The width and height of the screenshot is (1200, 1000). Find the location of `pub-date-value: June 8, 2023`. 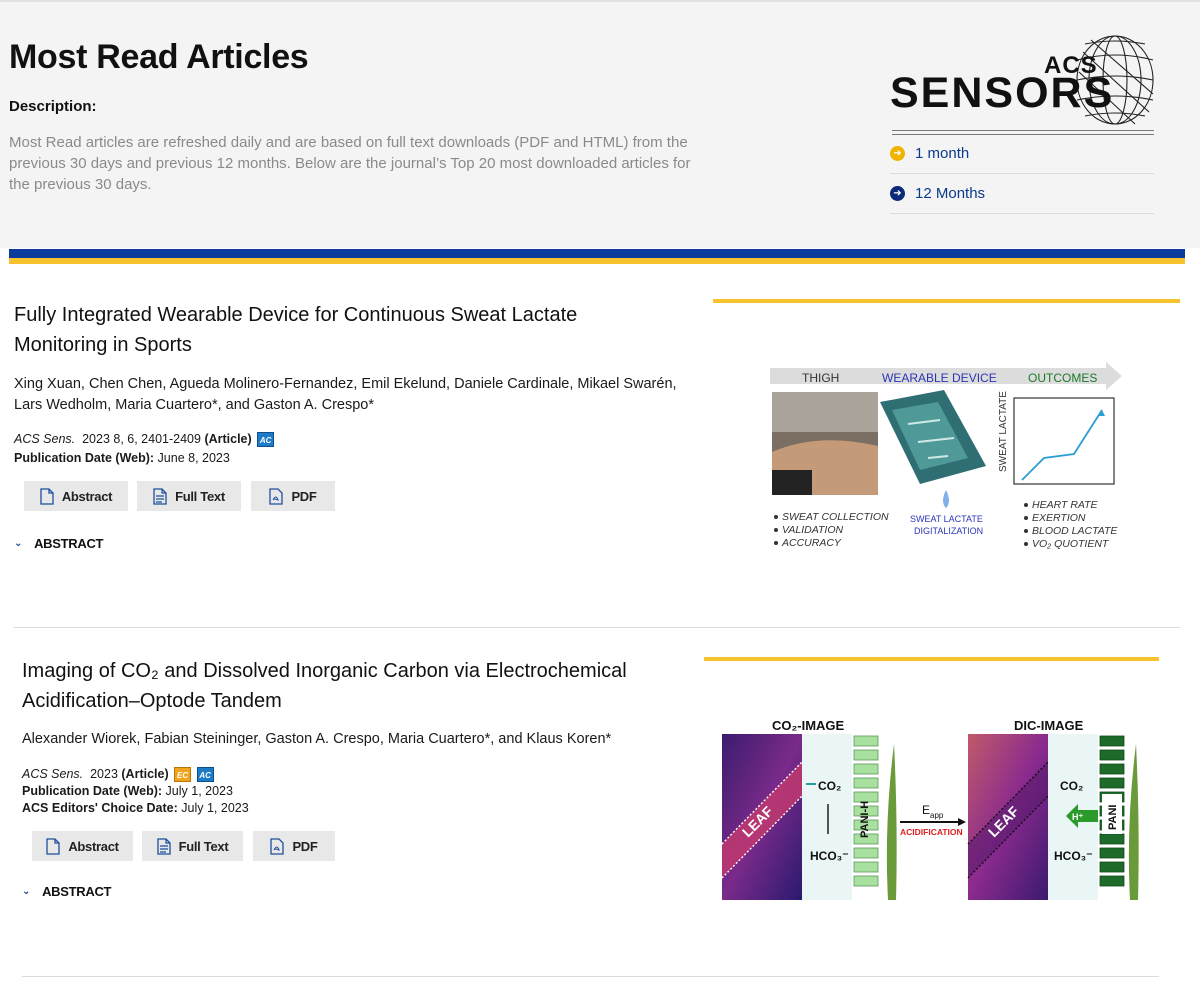

pub-date-value: June 8, 2023 is located at coordinates (193, 458).